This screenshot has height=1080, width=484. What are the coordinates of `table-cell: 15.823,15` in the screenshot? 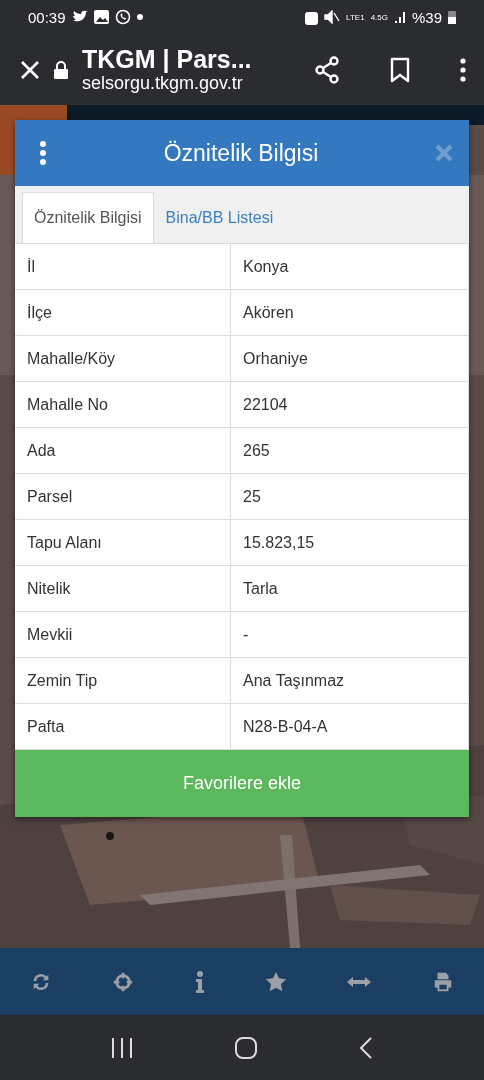 It's located at (350, 543).